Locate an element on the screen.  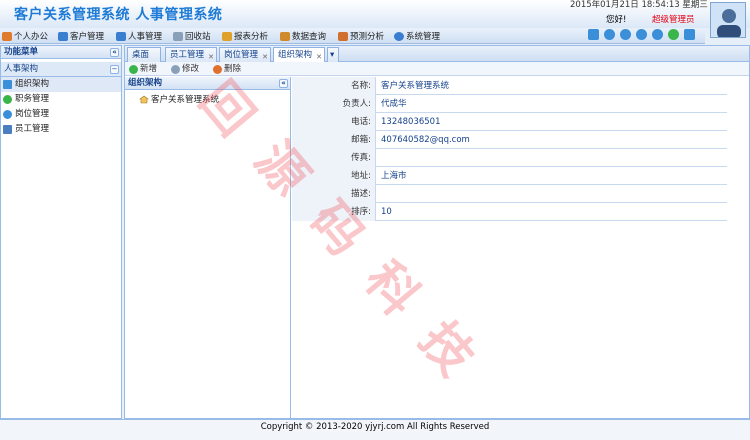
edit-icon is located at coordinates (175, 69).